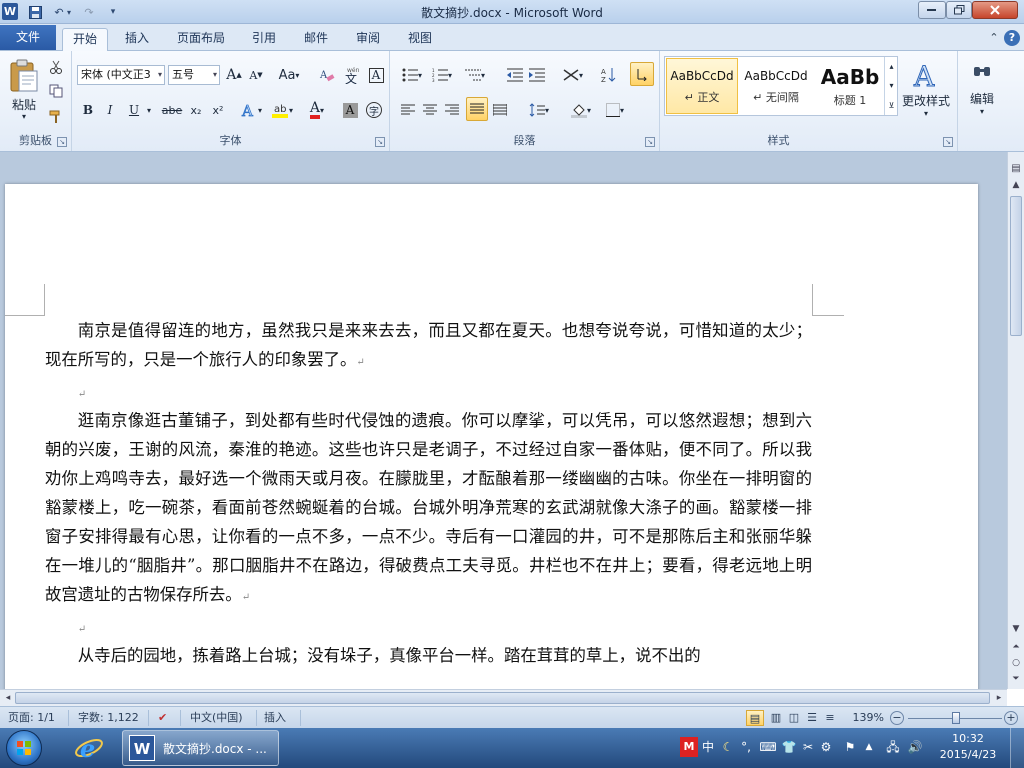 The image size is (1024, 768). What do you see at coordinates (1016, 663) in the screenshot?
I see `browse-object-icon: ○` at bounding box center [1016, 663].